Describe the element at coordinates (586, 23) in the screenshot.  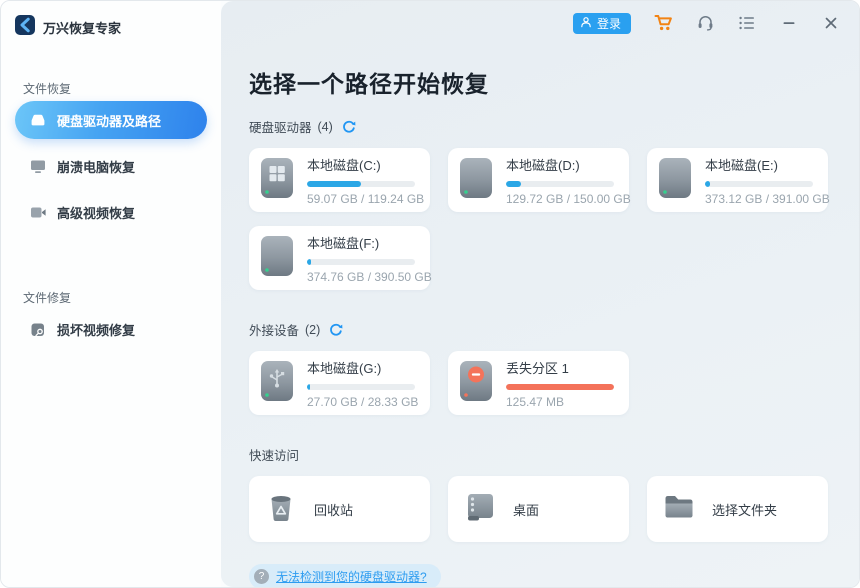
I see `user-icon` at that location.